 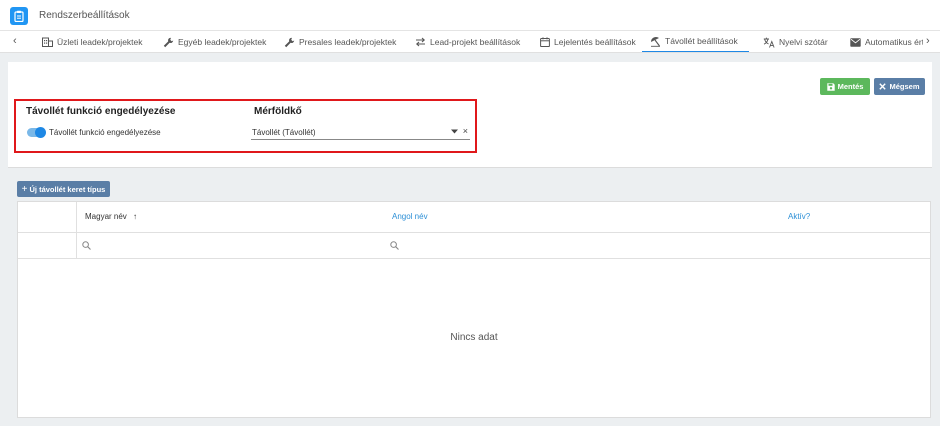 What do you see at coordinates (222, 42) in the screenshot?
I see `tab-label: Egyéb leadek/projektek` at bounding box center [222, 42].